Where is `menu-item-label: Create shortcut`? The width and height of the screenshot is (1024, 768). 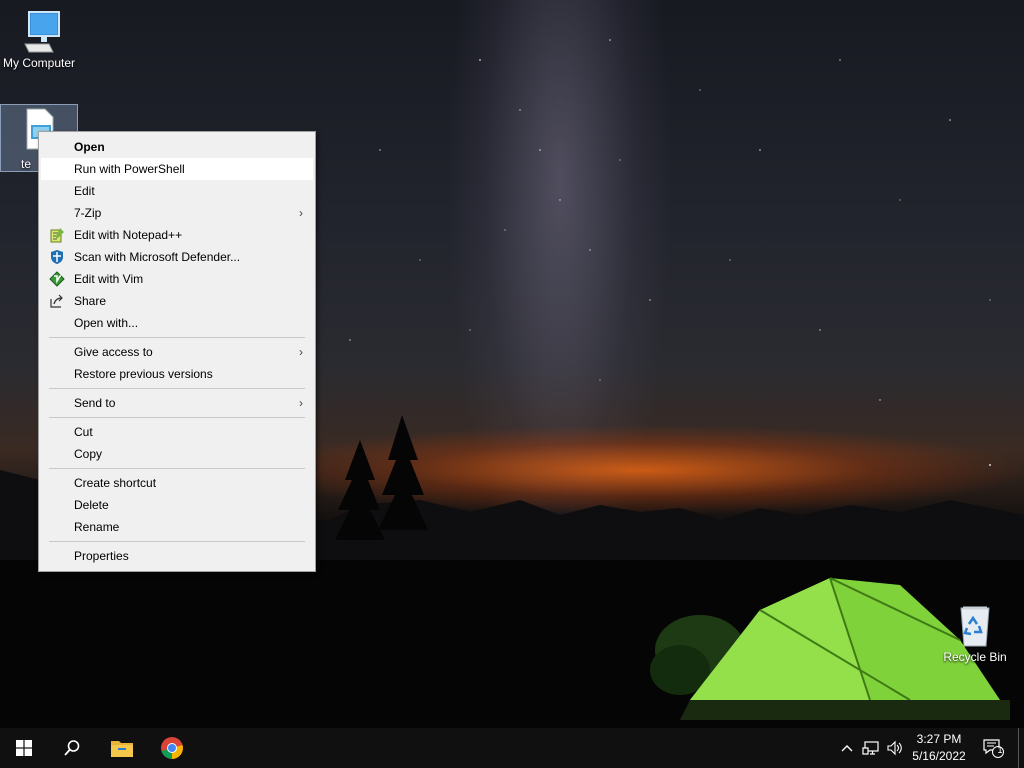
menu-item-label: Create shortcut is located at coordinates (115, 483).